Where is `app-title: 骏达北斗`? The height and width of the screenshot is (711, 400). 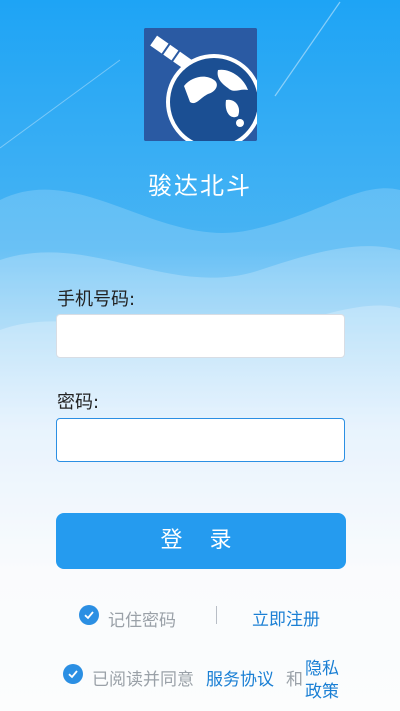
app-title: 骏达北斗 is located at coordinates (200, 186).